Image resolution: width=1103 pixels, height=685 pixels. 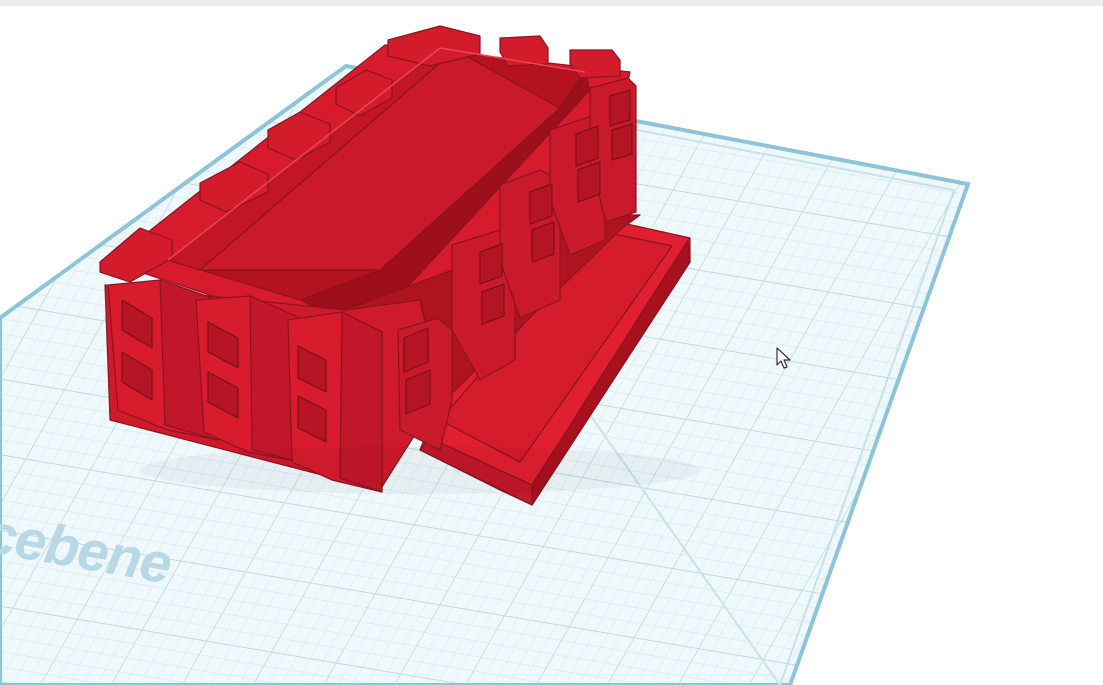 What do you see at coordinates (420, 470) in the screenshot?
I see `model-shadow` at bounding box center [420, 470].